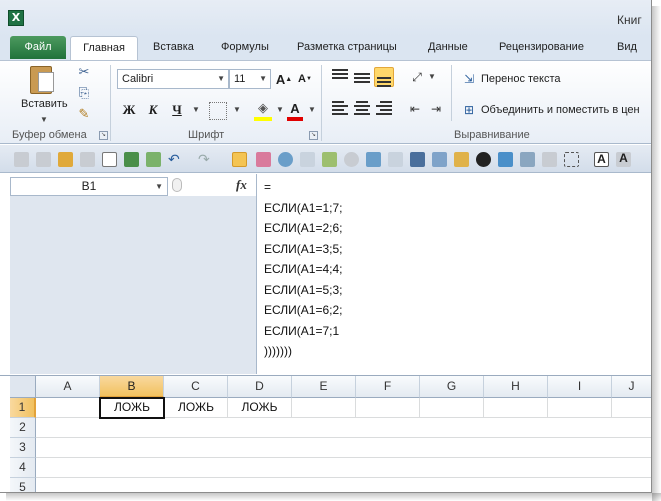  I want to click on merge-center-button: Объединить и поместить в цен, so click(560, 110).